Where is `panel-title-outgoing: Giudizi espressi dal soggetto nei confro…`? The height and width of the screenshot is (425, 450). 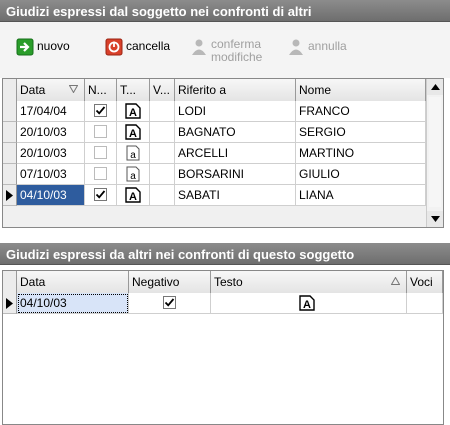 panel-title-outgoing: Giudizi espressi dal soggetto nei confro… is located at coordinates (225, 11).